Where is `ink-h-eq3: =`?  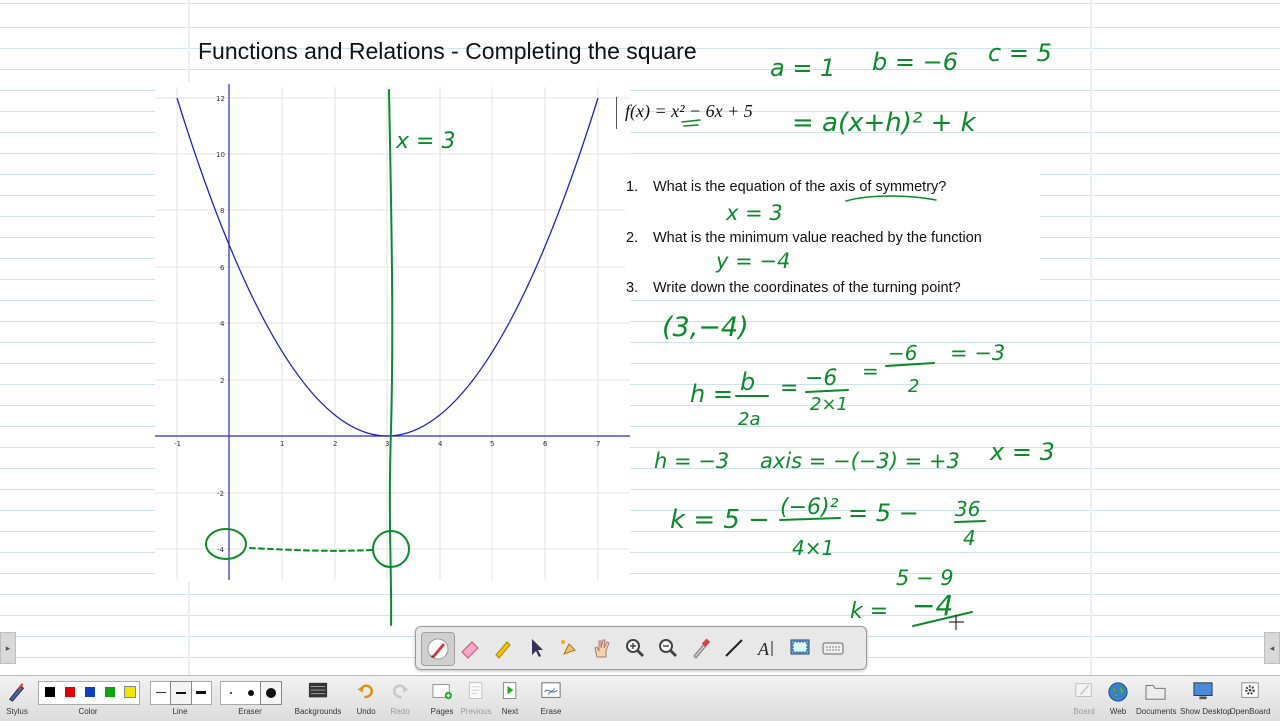
ink-h-eq3: = is located at coordinates (870, 371).